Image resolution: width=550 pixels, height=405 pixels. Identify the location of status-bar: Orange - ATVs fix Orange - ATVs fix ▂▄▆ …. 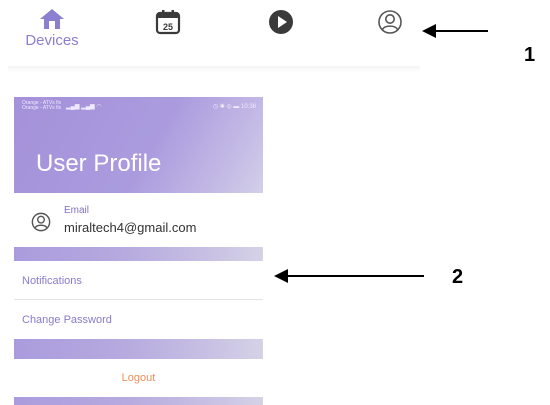
(140, 108).